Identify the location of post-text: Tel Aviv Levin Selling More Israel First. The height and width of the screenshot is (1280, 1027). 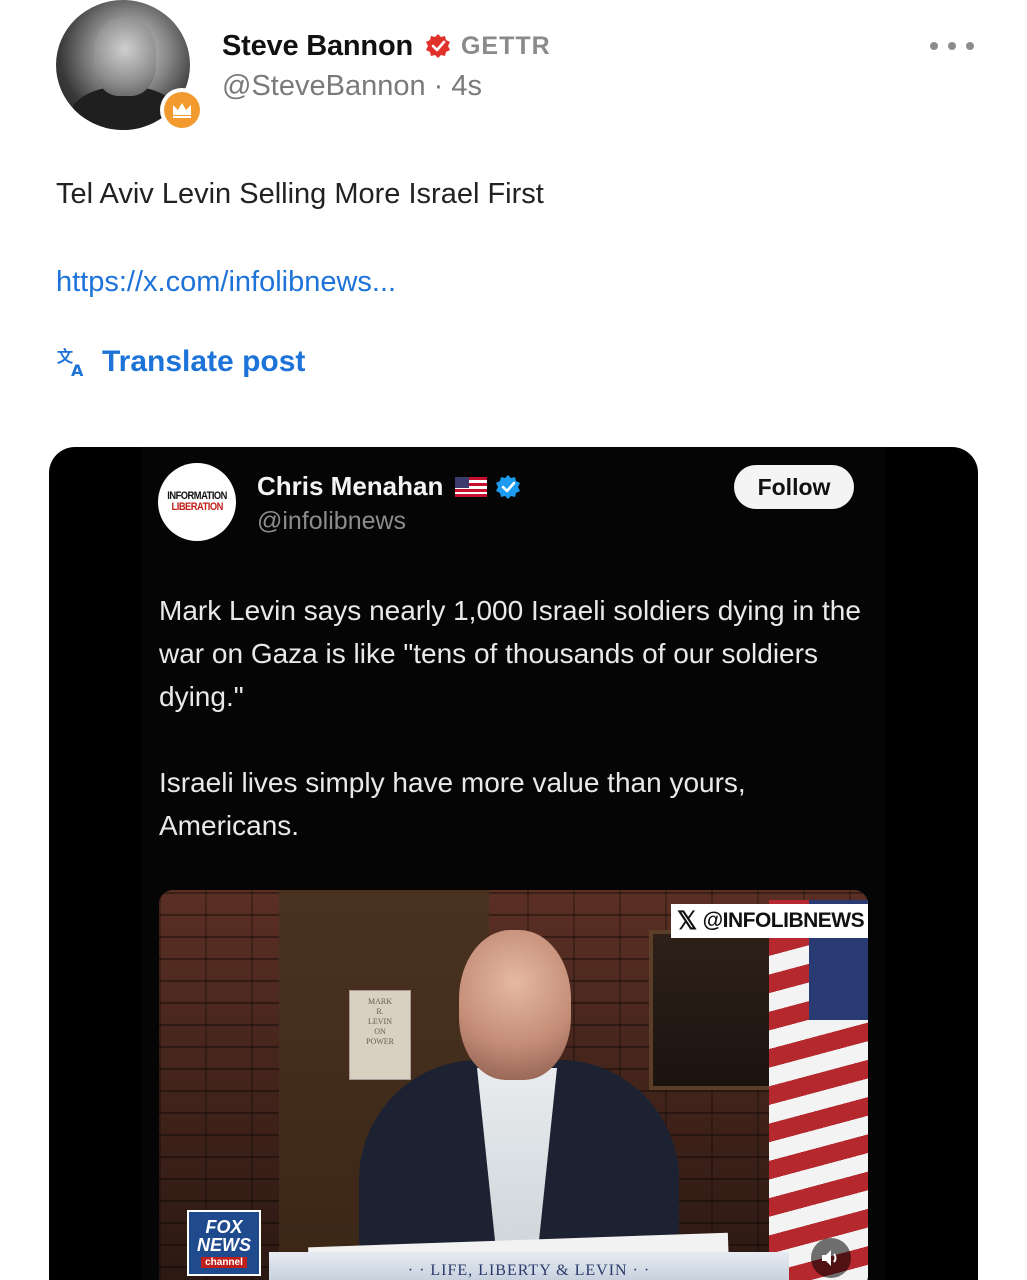
(300, 194).